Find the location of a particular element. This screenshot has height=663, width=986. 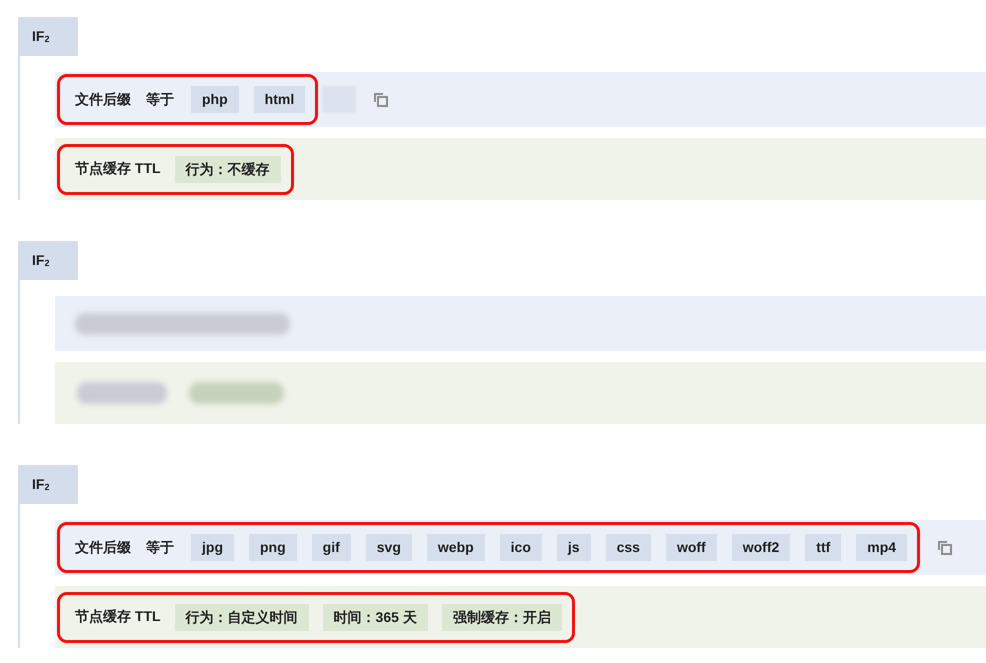

value-tag: svg is located at coordinates (389, 547).